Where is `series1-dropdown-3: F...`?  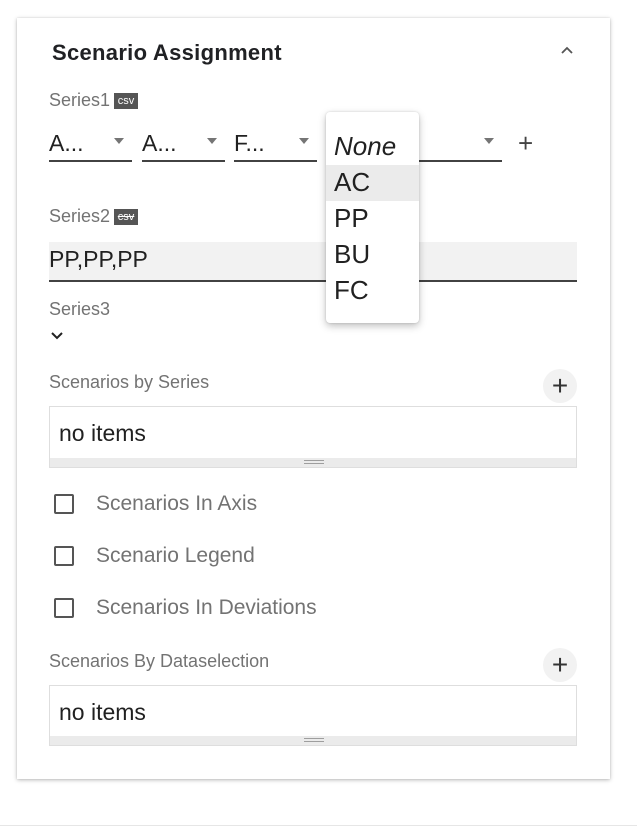
series1-dropdown-3: F... is located at coordinates (275, 144).